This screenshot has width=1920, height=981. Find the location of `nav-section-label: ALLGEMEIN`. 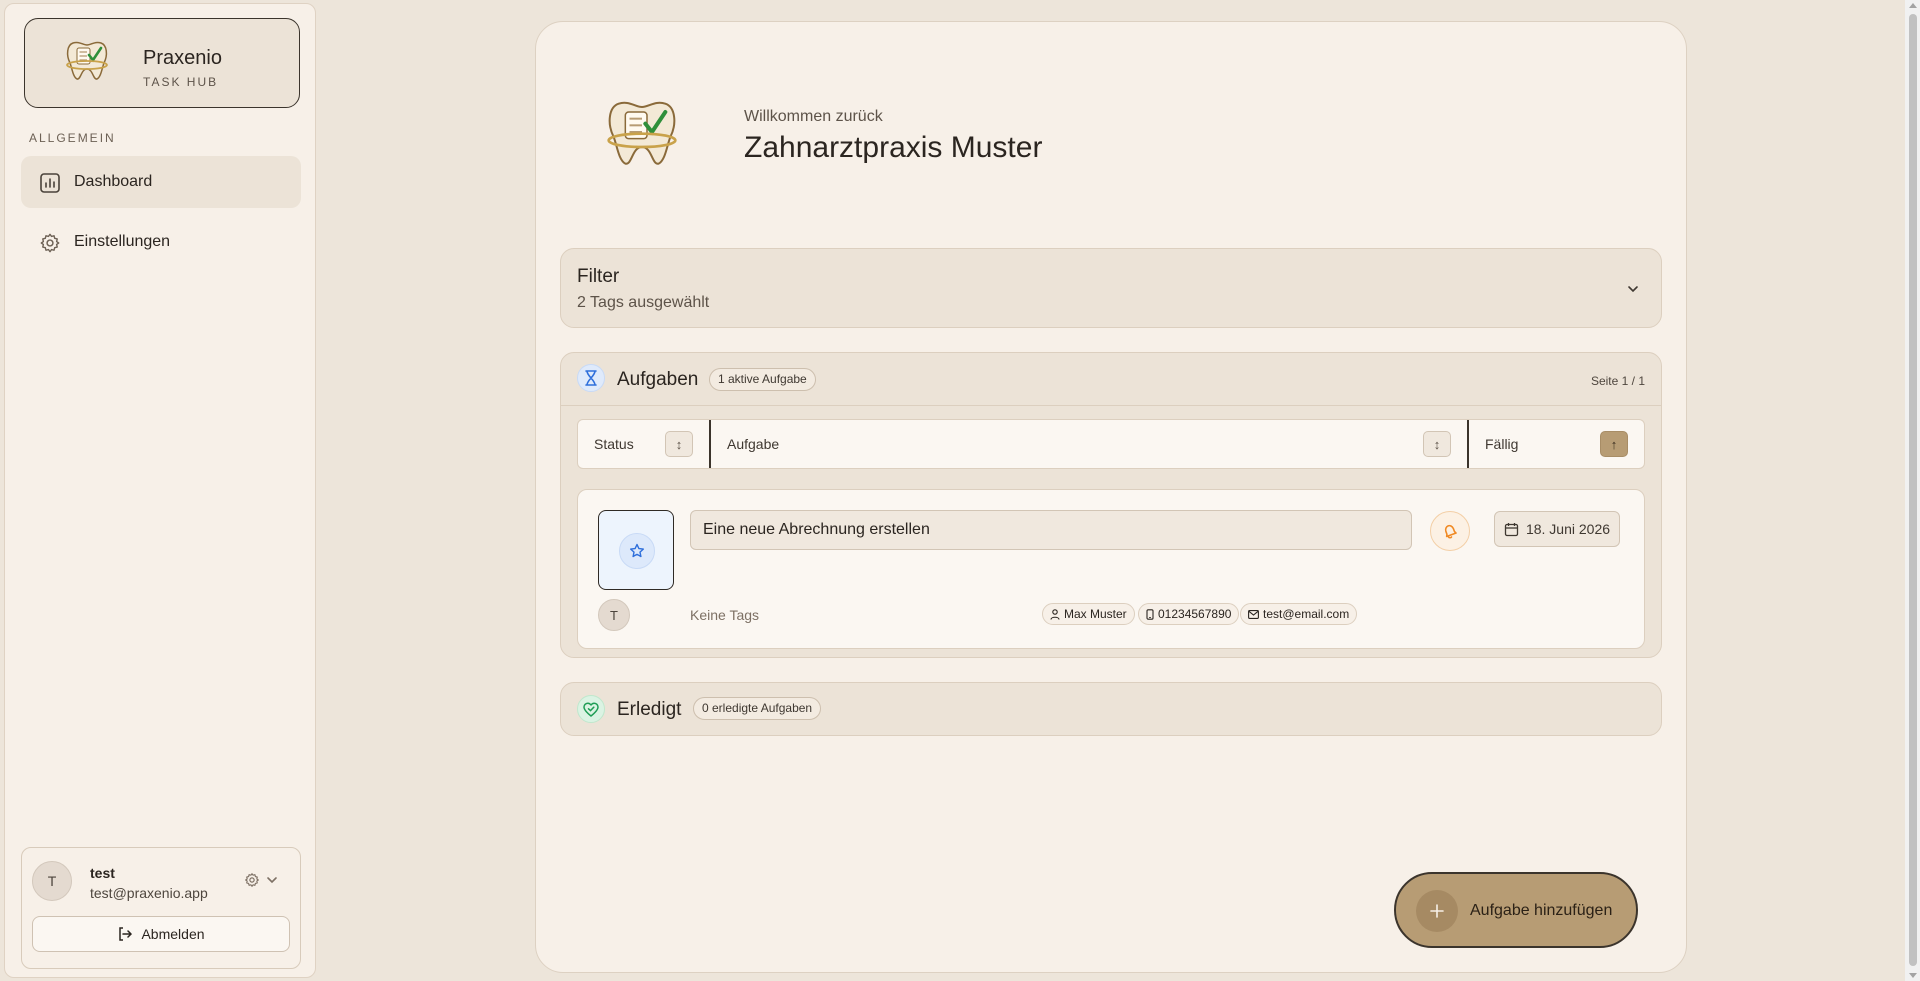

nav-section-label: ALLGEMEIN is located at coordinates (72, 138).